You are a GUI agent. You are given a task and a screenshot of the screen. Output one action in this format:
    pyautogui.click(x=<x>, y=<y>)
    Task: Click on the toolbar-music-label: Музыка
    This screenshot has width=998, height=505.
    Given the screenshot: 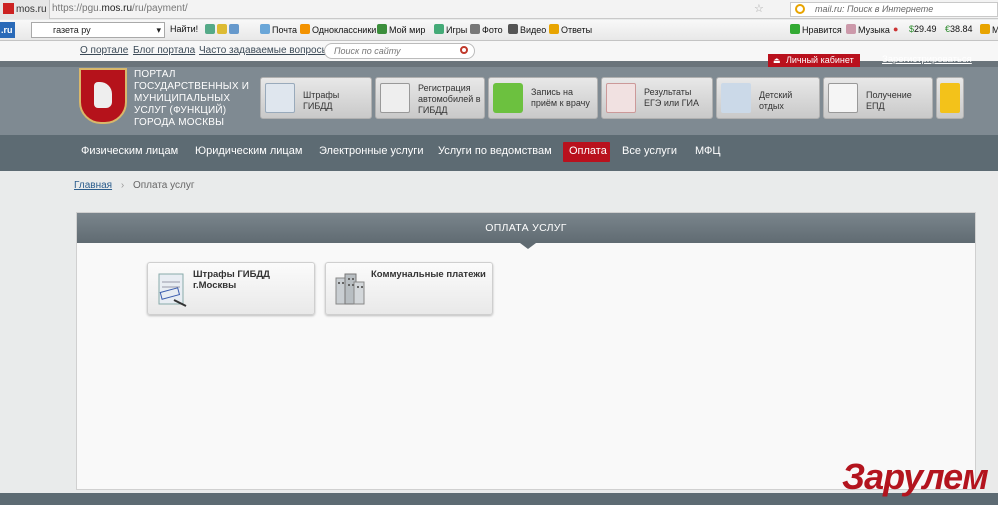 What is the action you would take?
    pyautogui.click(x=874, y=30)
    